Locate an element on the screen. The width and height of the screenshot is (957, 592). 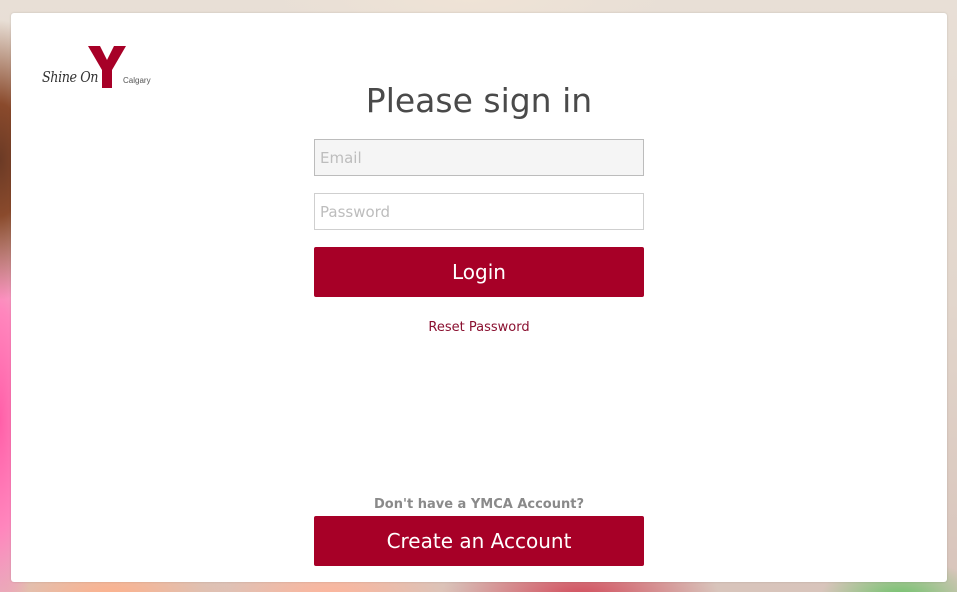
create-account-button: Create an Account is located at coordinates (479, 541).